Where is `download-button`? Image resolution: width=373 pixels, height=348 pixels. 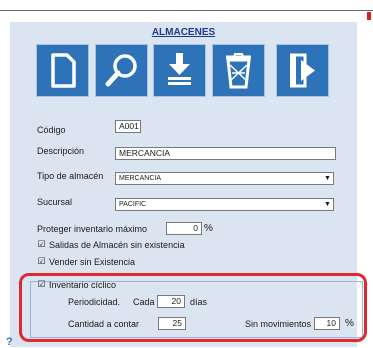
download-button is located at coordinates (179, 70).